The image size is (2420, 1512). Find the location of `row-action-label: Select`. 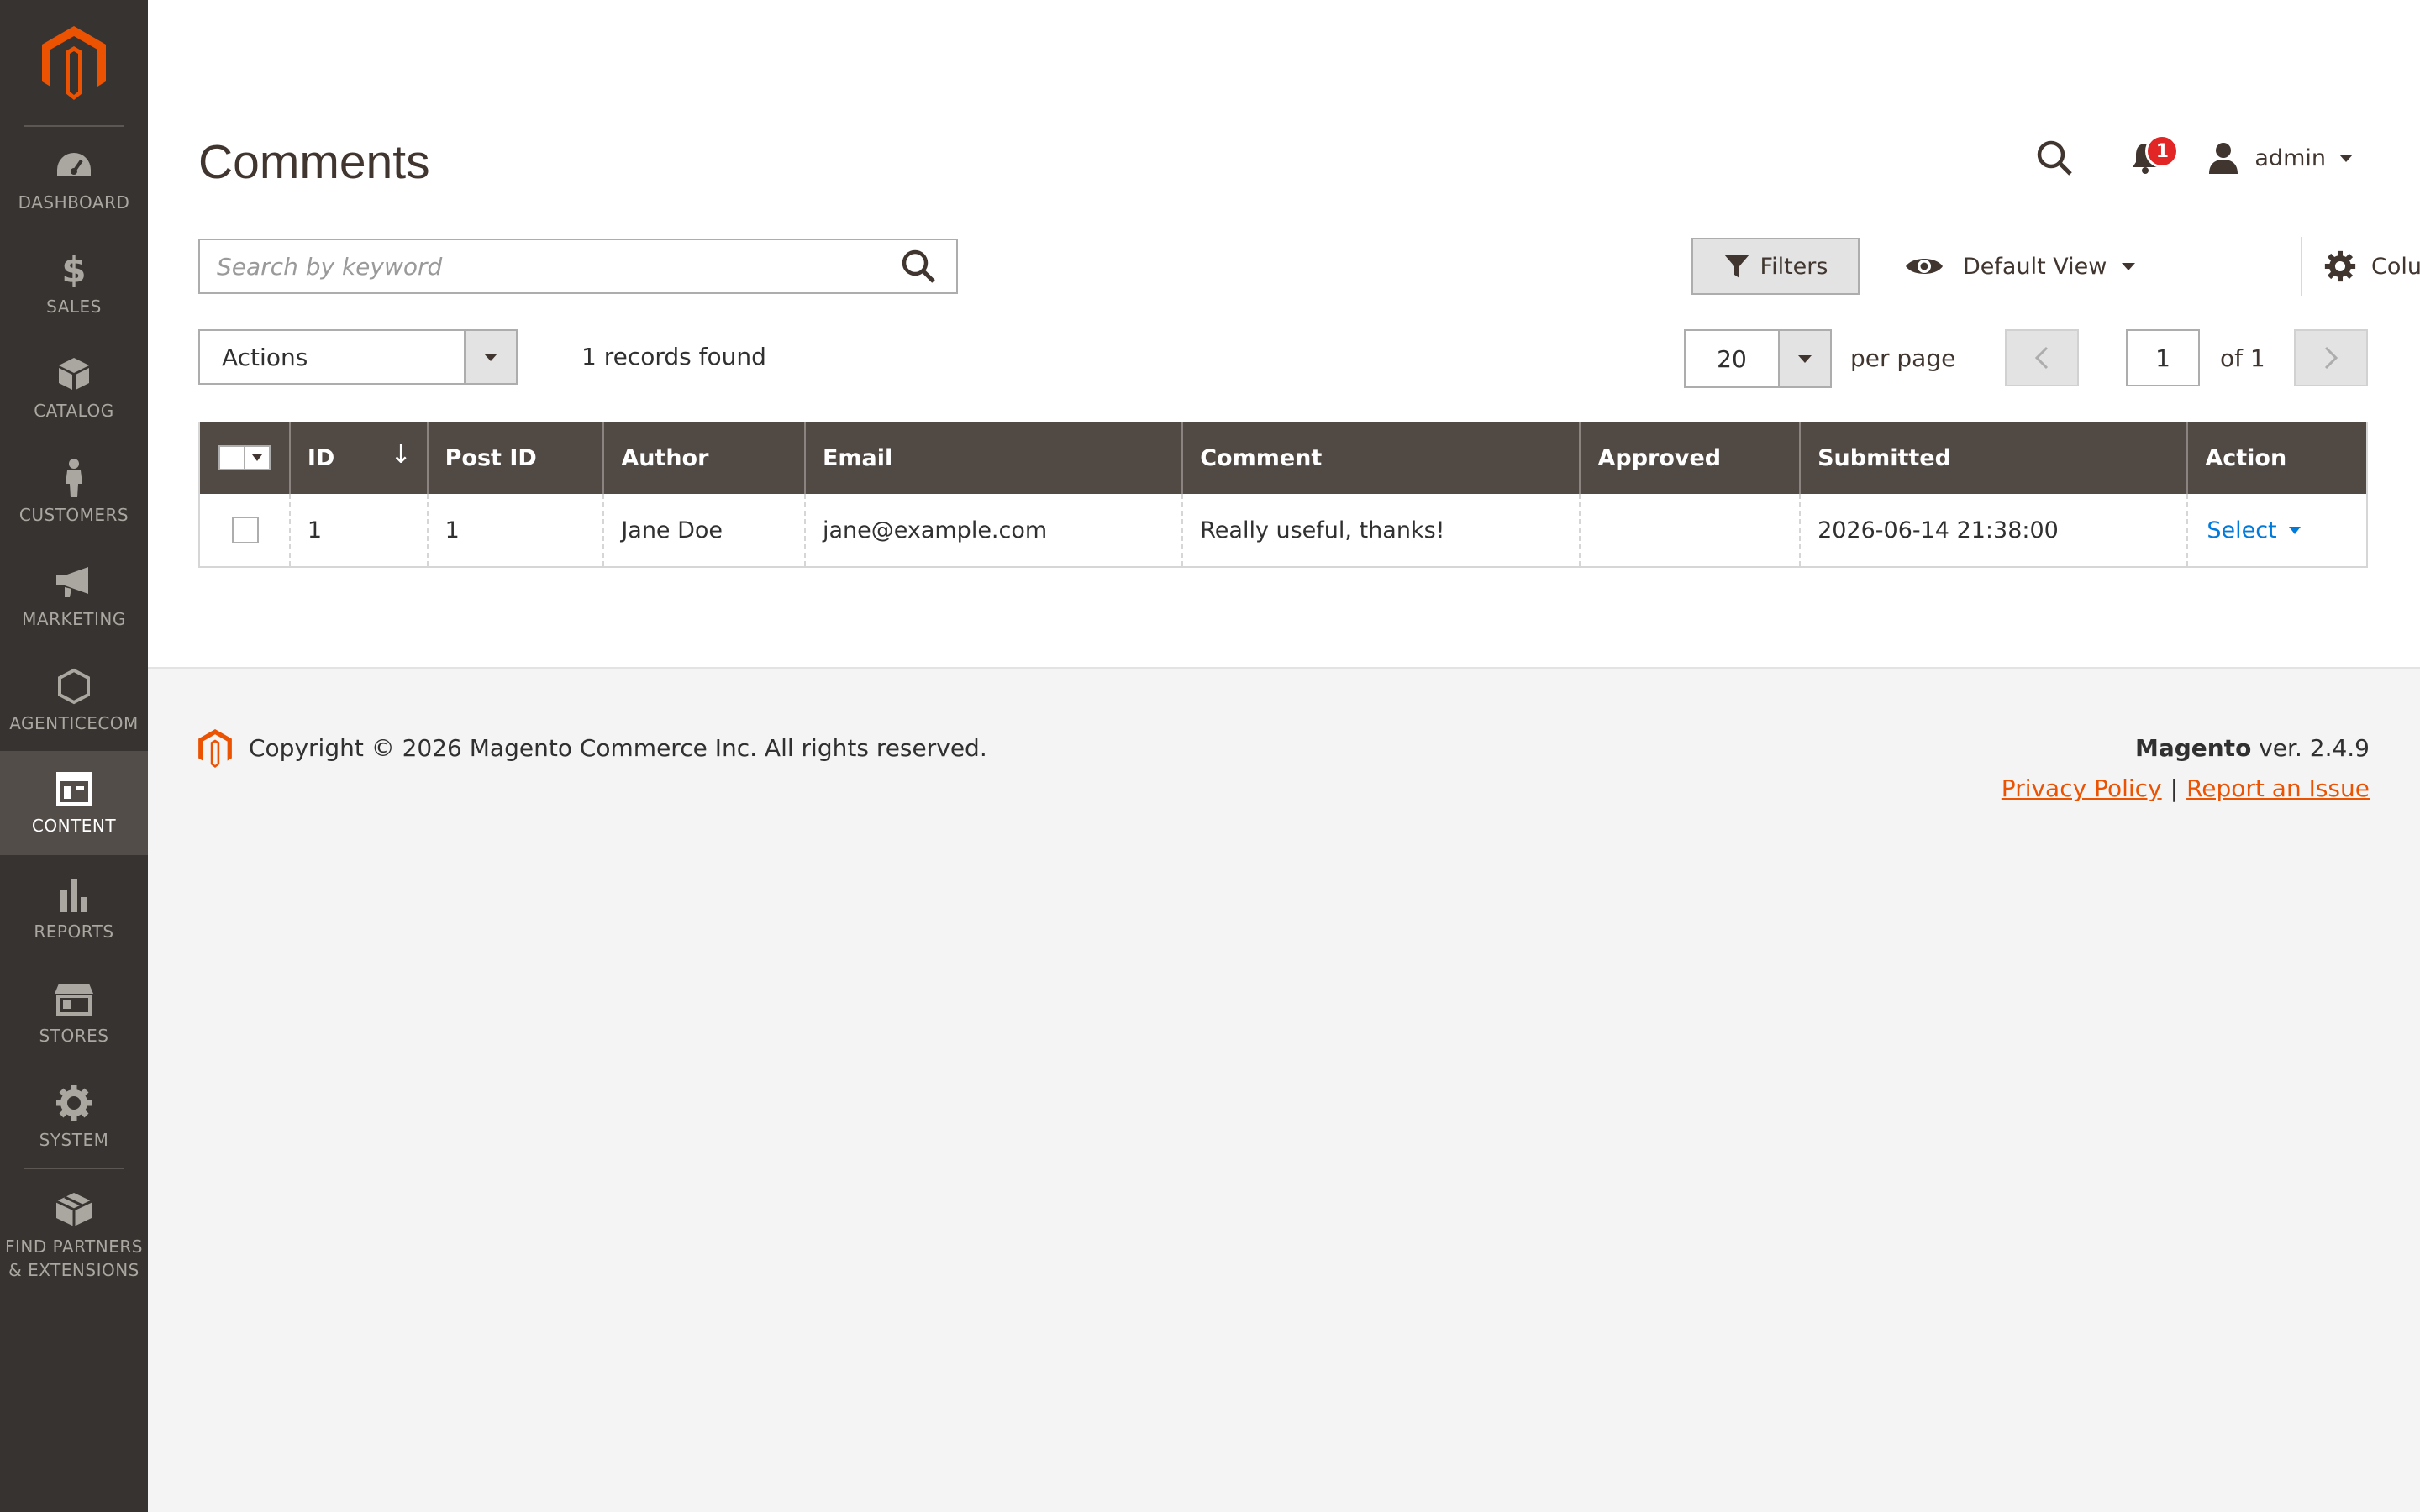

row-action-label: Select is located at coordinates (2242, 530).